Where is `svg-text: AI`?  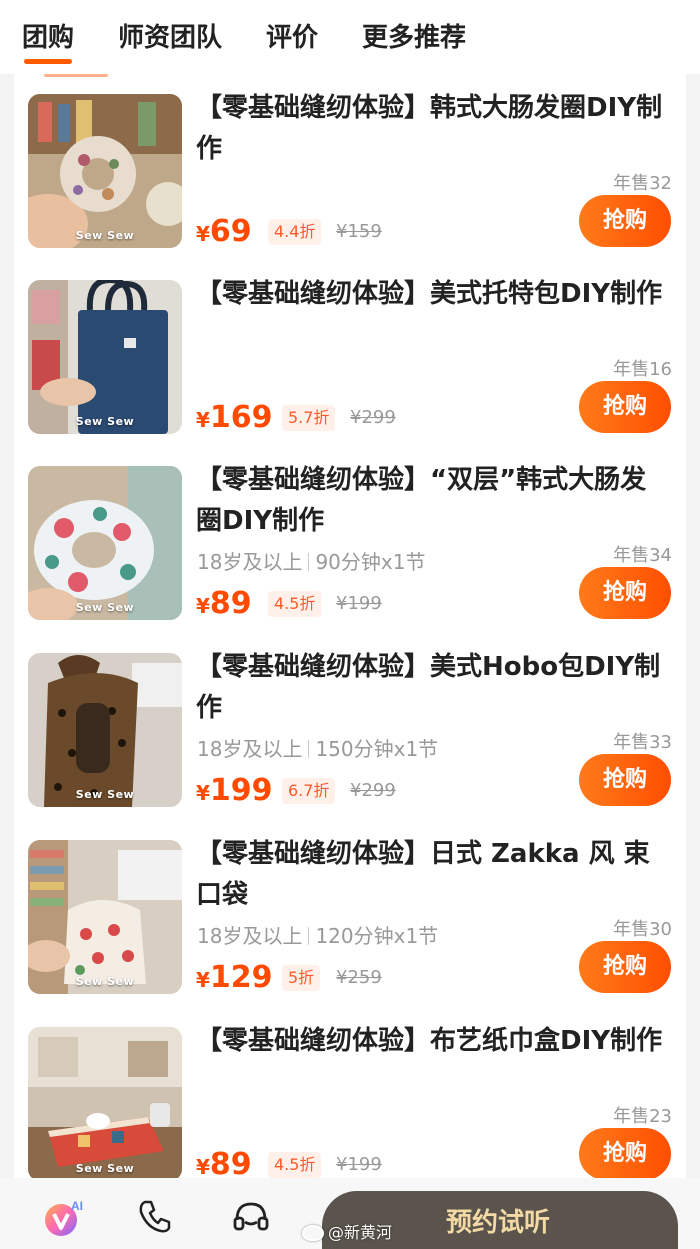 svg-text: AI is located at coordinates (77, 1206).